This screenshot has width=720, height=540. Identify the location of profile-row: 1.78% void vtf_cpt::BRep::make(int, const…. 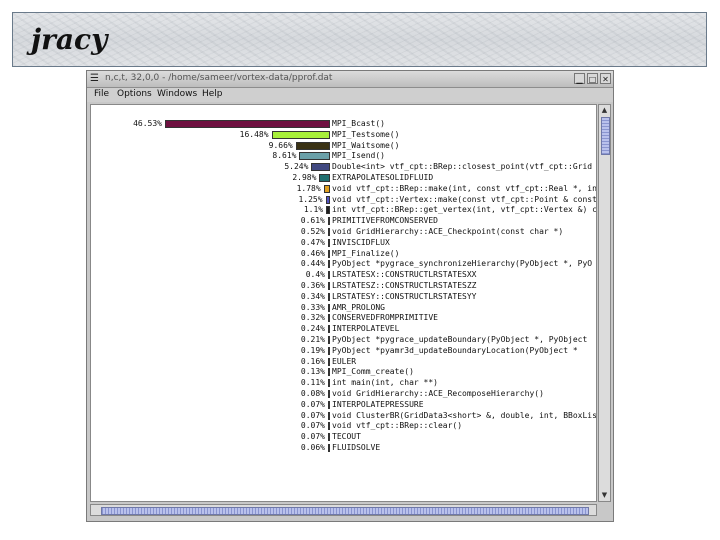
(343, 189).